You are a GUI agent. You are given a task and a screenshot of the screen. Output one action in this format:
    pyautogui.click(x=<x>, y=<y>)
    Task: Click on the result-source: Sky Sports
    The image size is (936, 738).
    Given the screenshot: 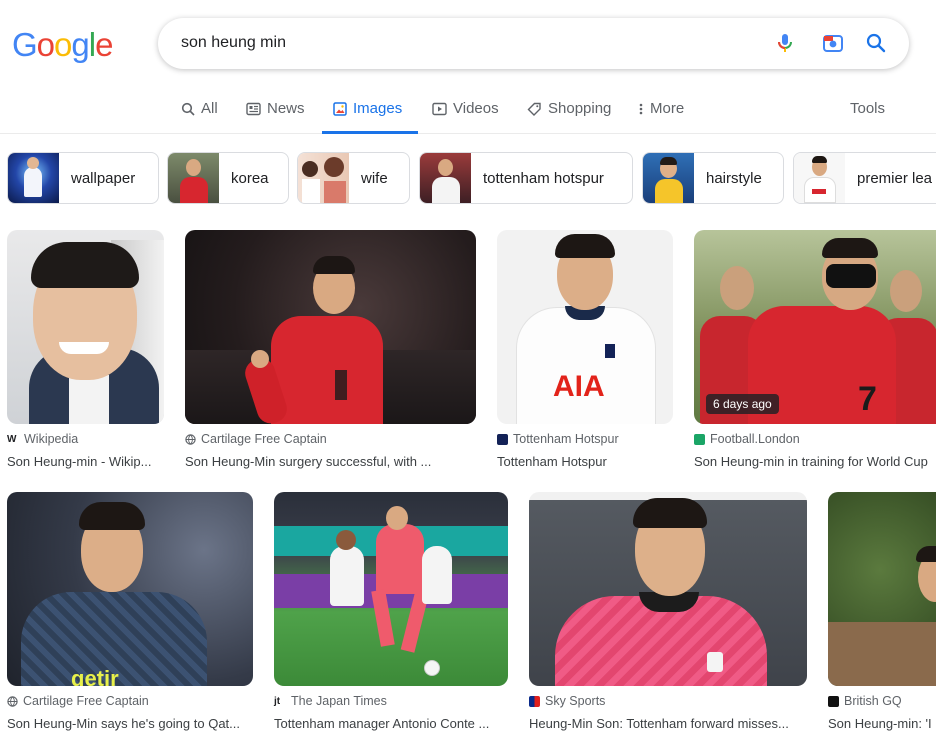 What is the action you would take?
    pyautogui.click(x=567, y=701)
    